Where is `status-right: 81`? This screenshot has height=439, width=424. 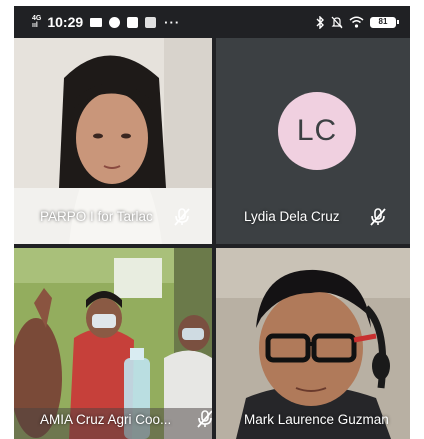
status-right: 81 is located at coordinates (357, 22).